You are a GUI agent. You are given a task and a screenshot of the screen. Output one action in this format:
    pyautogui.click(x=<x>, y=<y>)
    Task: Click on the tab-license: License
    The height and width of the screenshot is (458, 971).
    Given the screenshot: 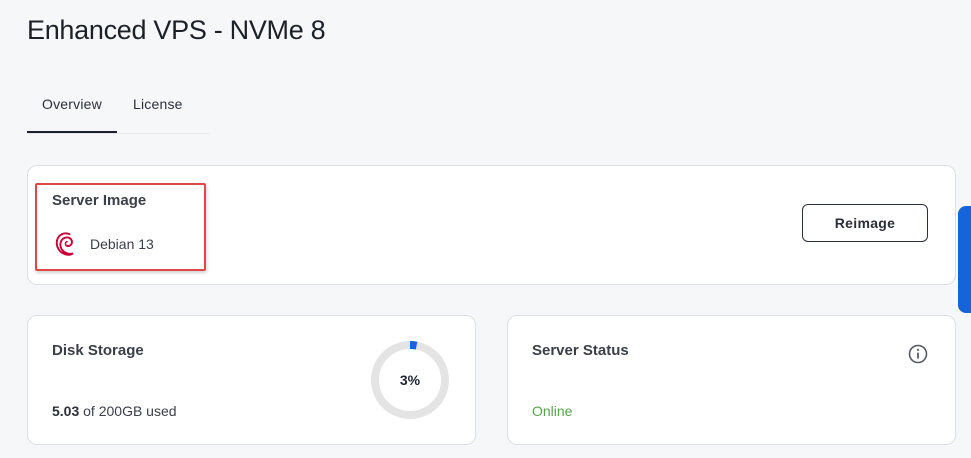 What is the action you would take?
    pyautogui.click(x=162, y=107)
    